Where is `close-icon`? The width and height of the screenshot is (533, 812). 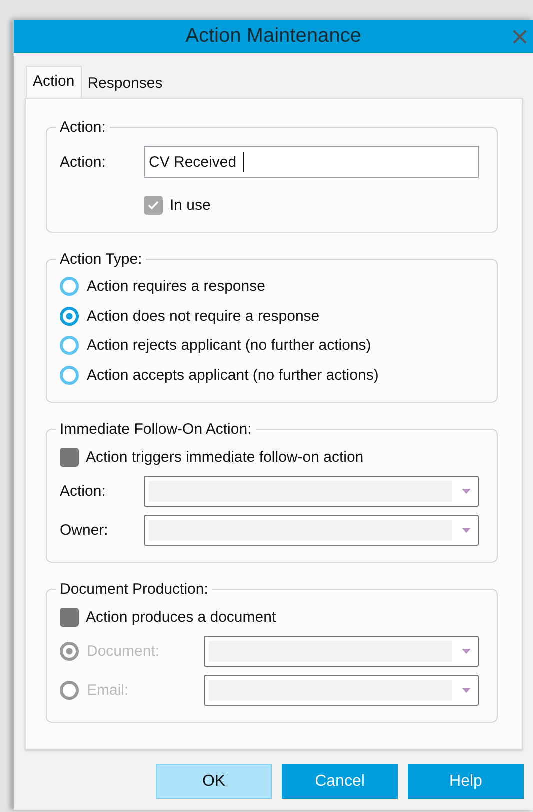 close-icon is located at coordinates (520, 37).